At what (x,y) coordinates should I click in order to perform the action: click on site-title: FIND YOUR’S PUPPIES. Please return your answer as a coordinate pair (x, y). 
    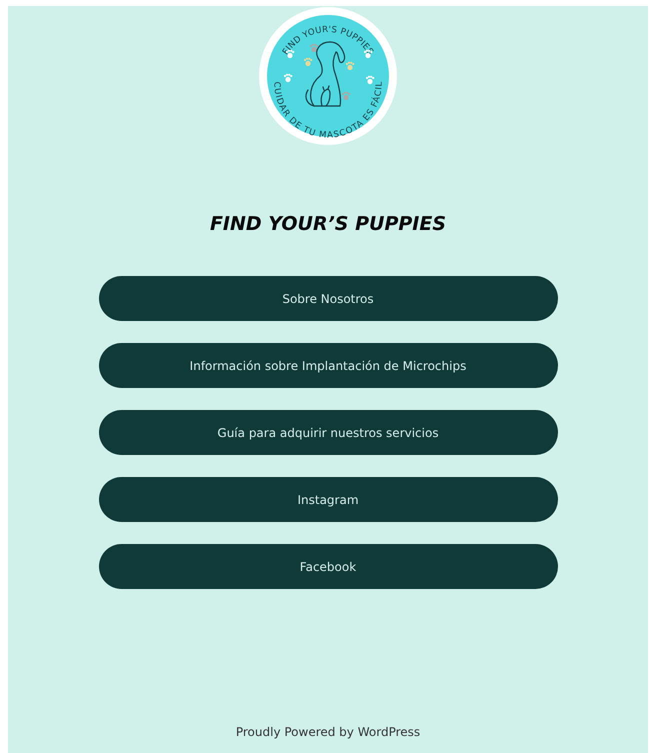
    Looking at the image, I should click on (328, 224).